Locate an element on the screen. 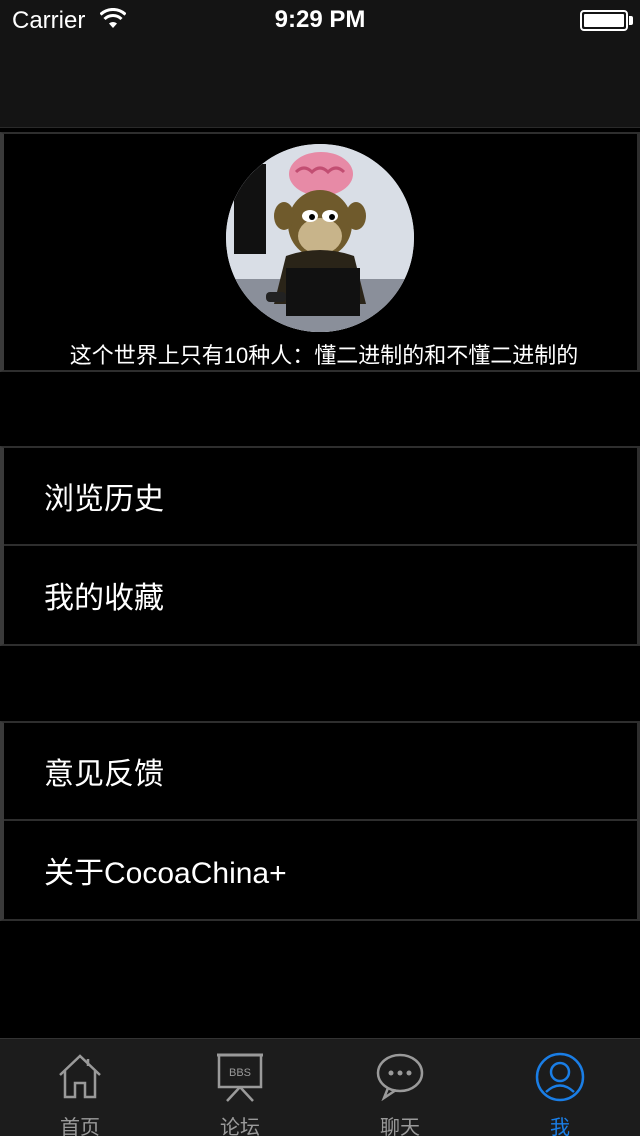 The height and width of the screenshot is (1136, 640). monkey-avatar-image is located at coordinates (320, 238).